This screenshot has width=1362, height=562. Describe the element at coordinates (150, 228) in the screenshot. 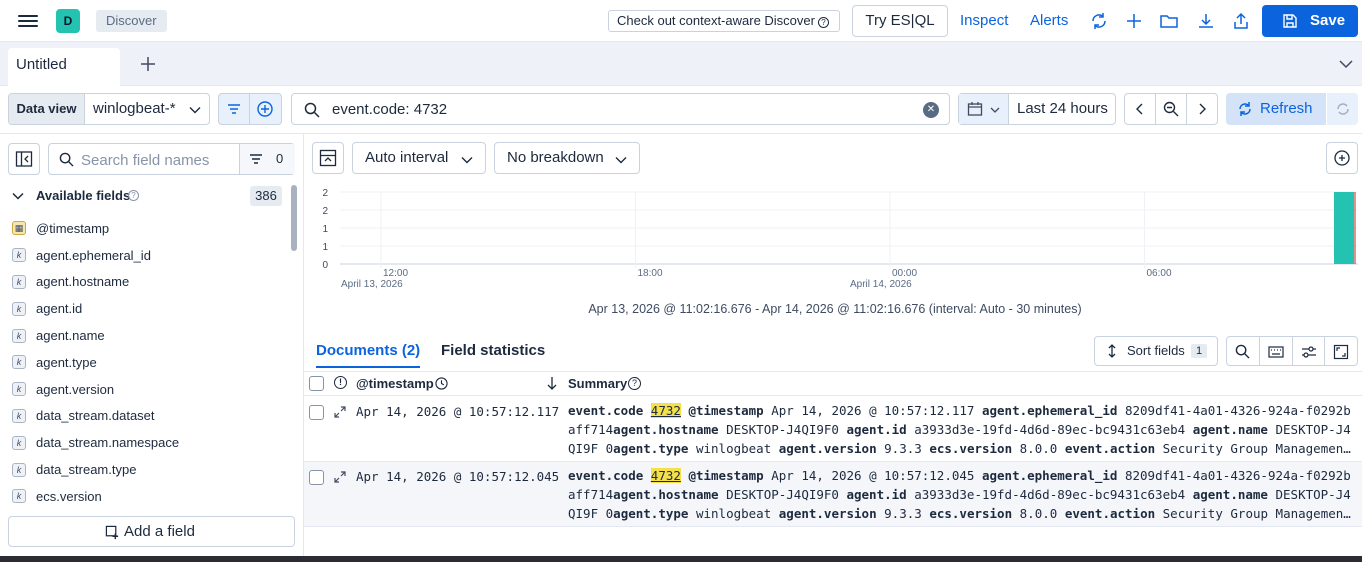

I see `field-list-item: ▦ @timestamp` at that location.